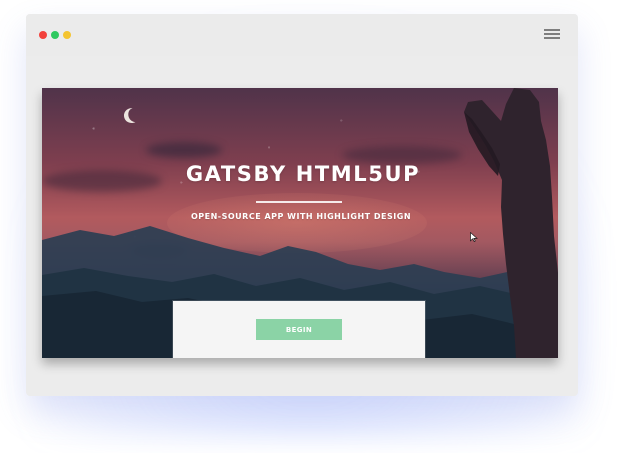 The width and height of the screenshot is (624, 453). What do you see at coordinates (43, 35) in the screenshot?
I see `close-dot` at bounding box center [43, 35].